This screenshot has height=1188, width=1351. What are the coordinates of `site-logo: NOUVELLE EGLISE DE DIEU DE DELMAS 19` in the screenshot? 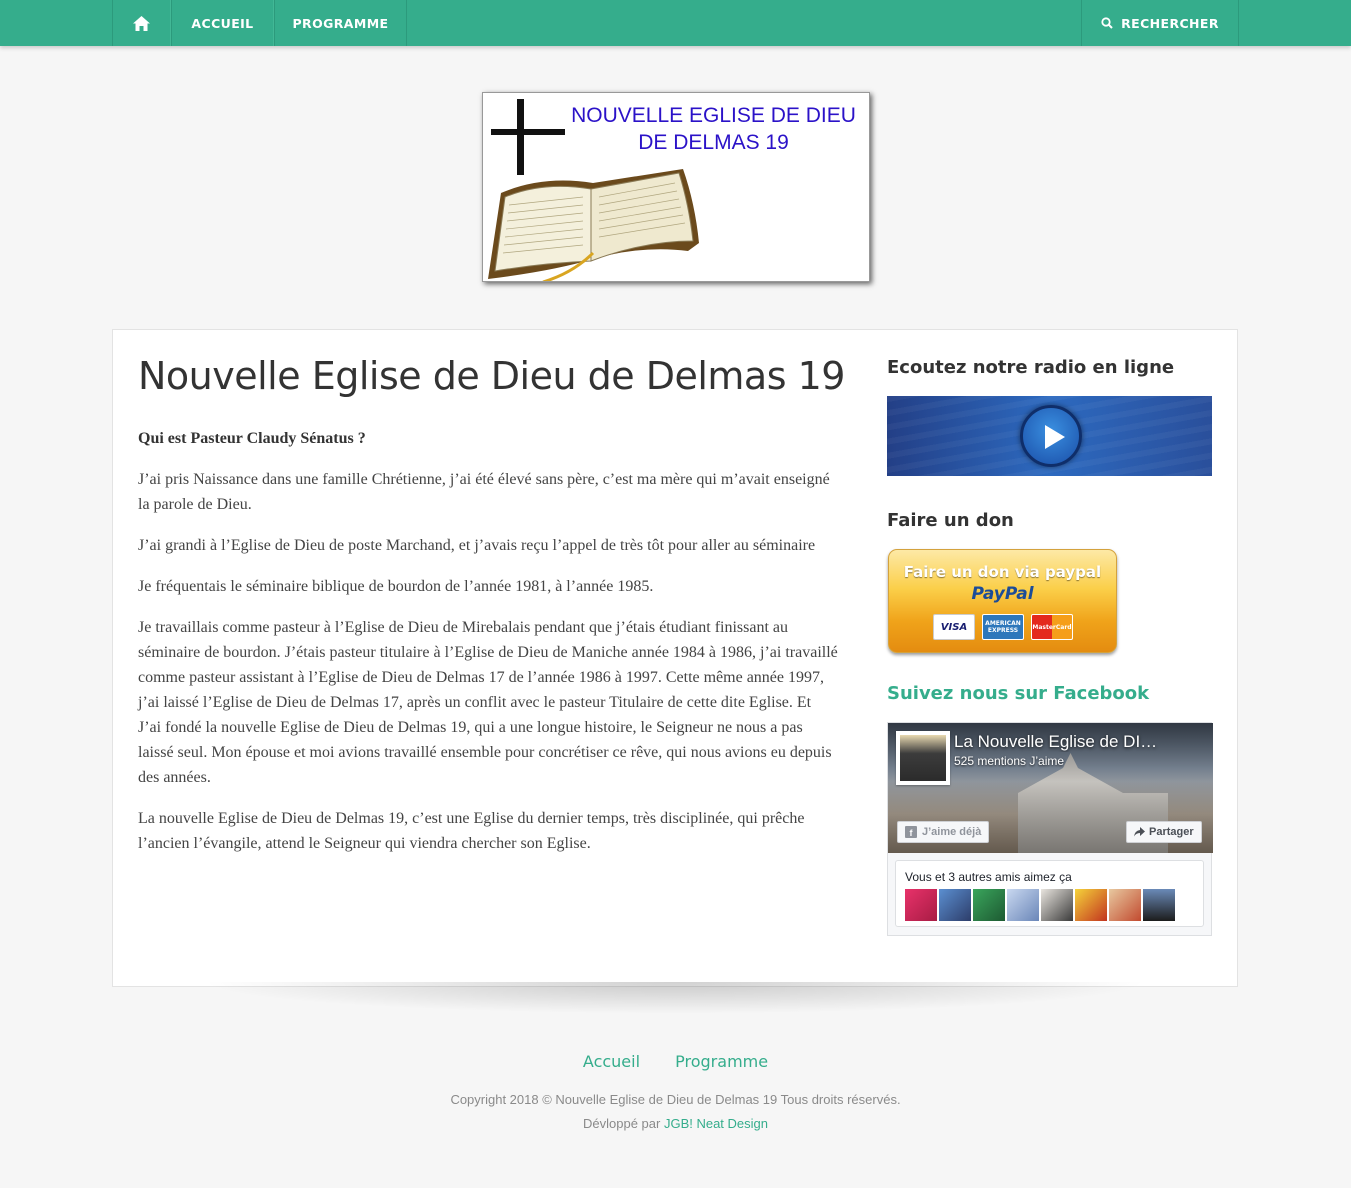 It's located at (676, 187).